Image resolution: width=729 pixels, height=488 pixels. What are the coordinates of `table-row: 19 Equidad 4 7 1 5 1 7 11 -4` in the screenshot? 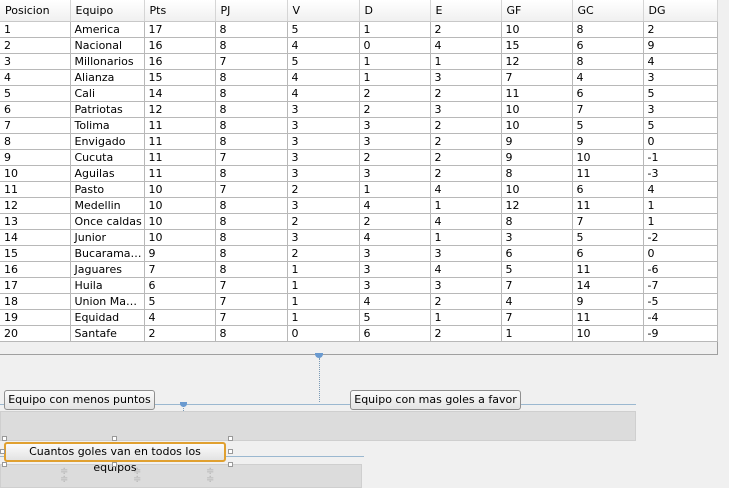 It's located at (359, 317).